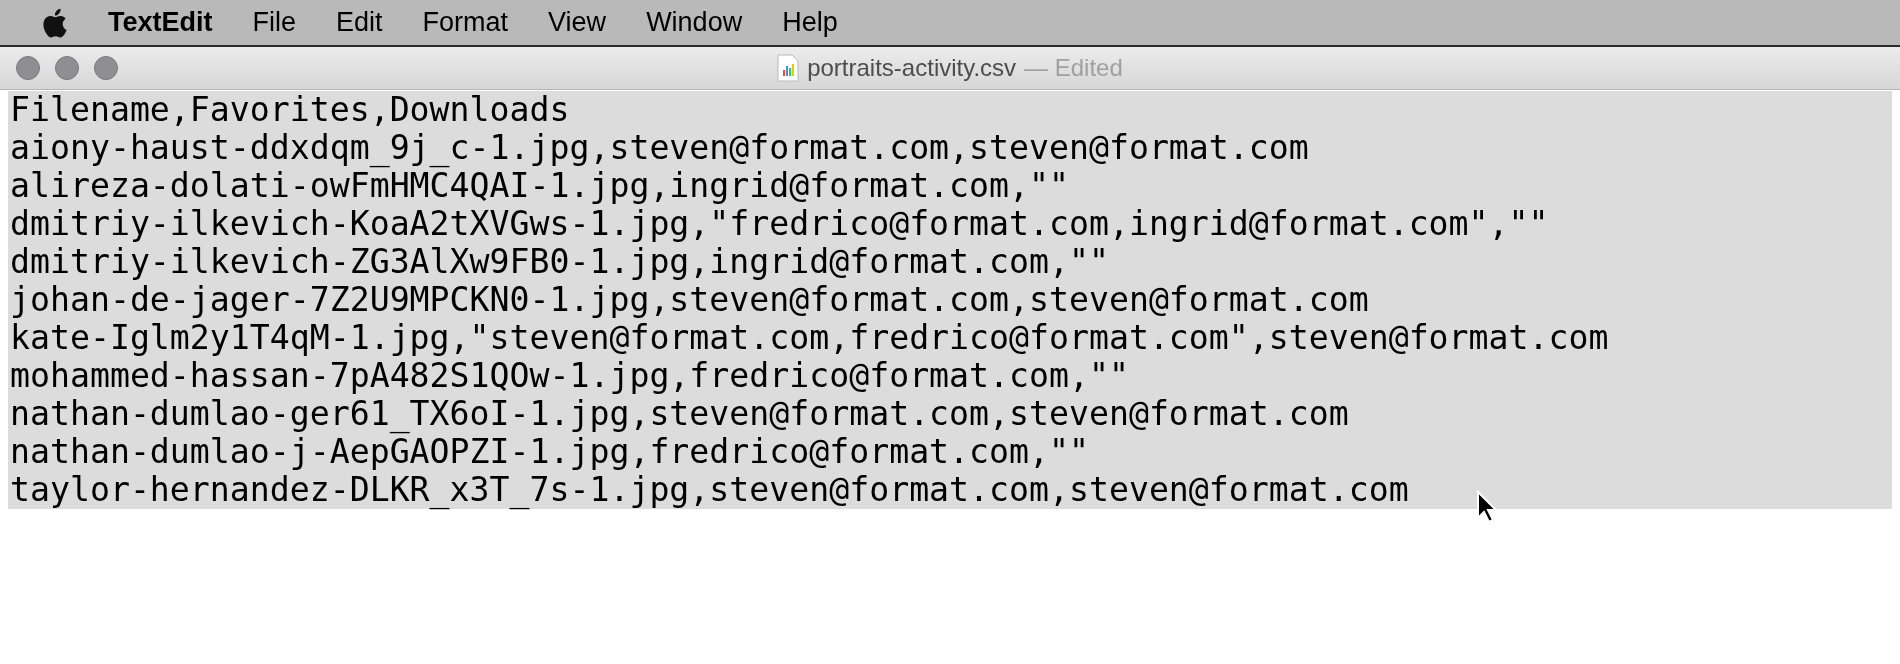  What do you see at coordinates (289, 110) in the screenshot?
I see `text-line: Filename,Favorites,Downloads` at bounding box center [289, 110].